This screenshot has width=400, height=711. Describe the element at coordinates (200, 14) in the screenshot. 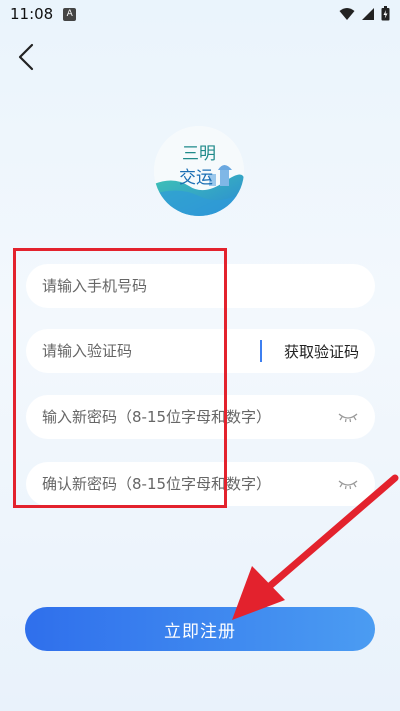

I see `status-bar: 11:08 A` at that location.